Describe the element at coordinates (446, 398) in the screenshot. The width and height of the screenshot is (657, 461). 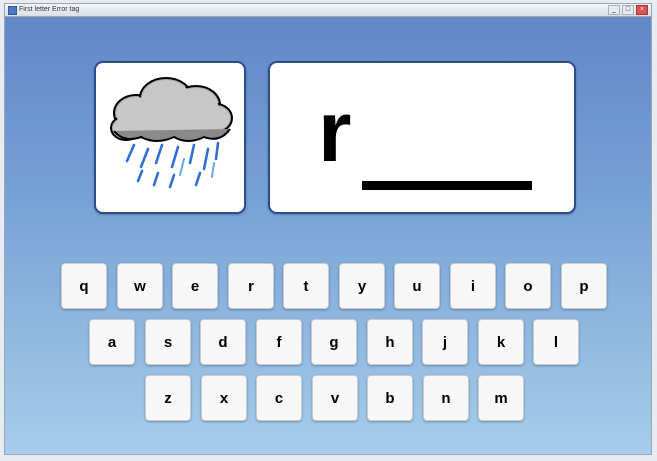
I see `key-n: n` at that location.